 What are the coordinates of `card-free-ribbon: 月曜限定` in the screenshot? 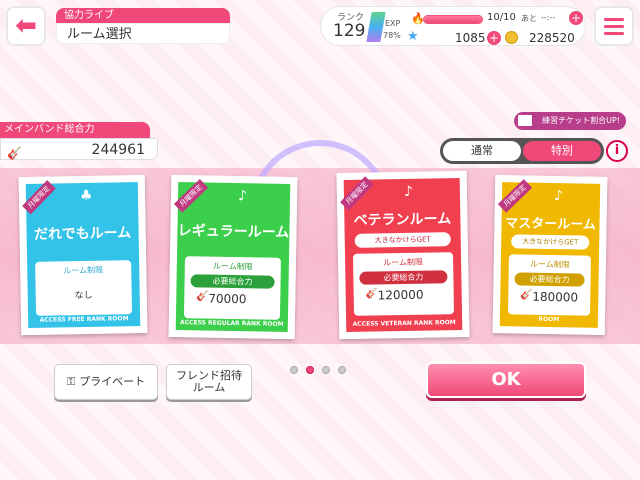 It's located at (39, 197).